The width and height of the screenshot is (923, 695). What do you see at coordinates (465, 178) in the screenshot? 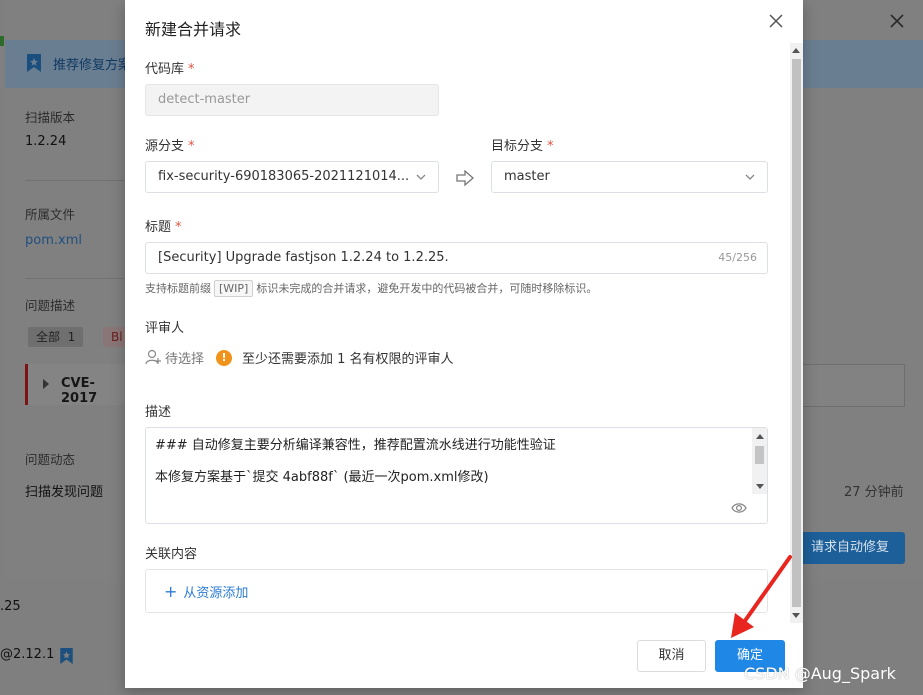
I see `arrow-right-icon` at bounding box center [465, 178].